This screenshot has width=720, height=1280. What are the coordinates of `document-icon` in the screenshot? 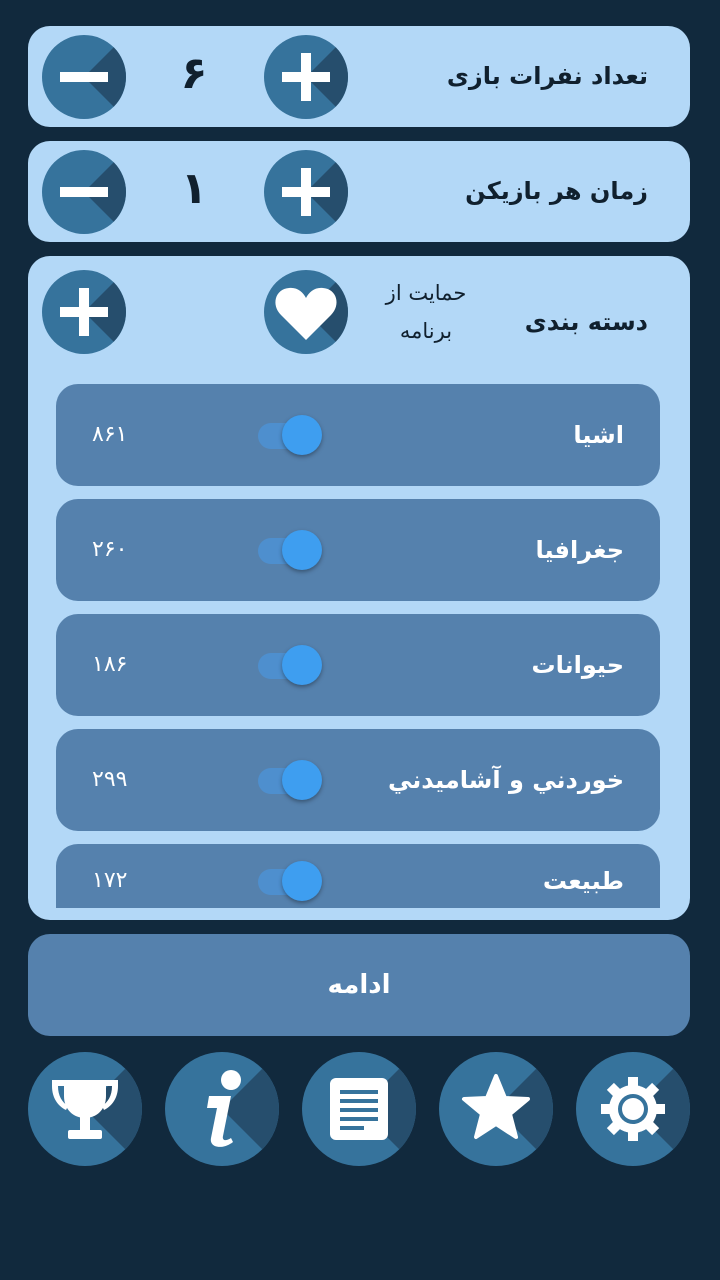 It's located at (359, 1109).